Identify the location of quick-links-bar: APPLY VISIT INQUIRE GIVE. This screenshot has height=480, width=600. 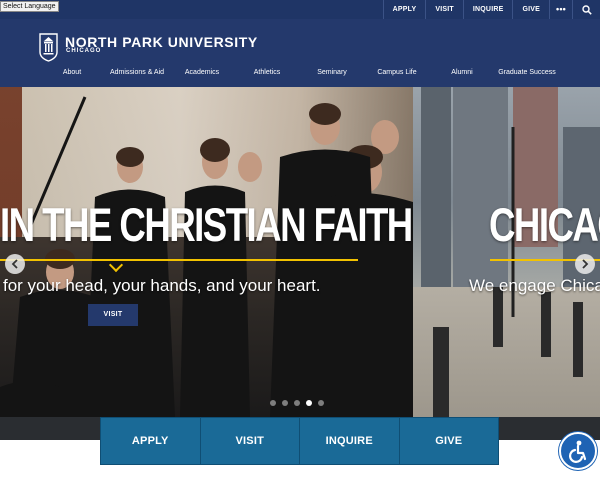
(299, 441).